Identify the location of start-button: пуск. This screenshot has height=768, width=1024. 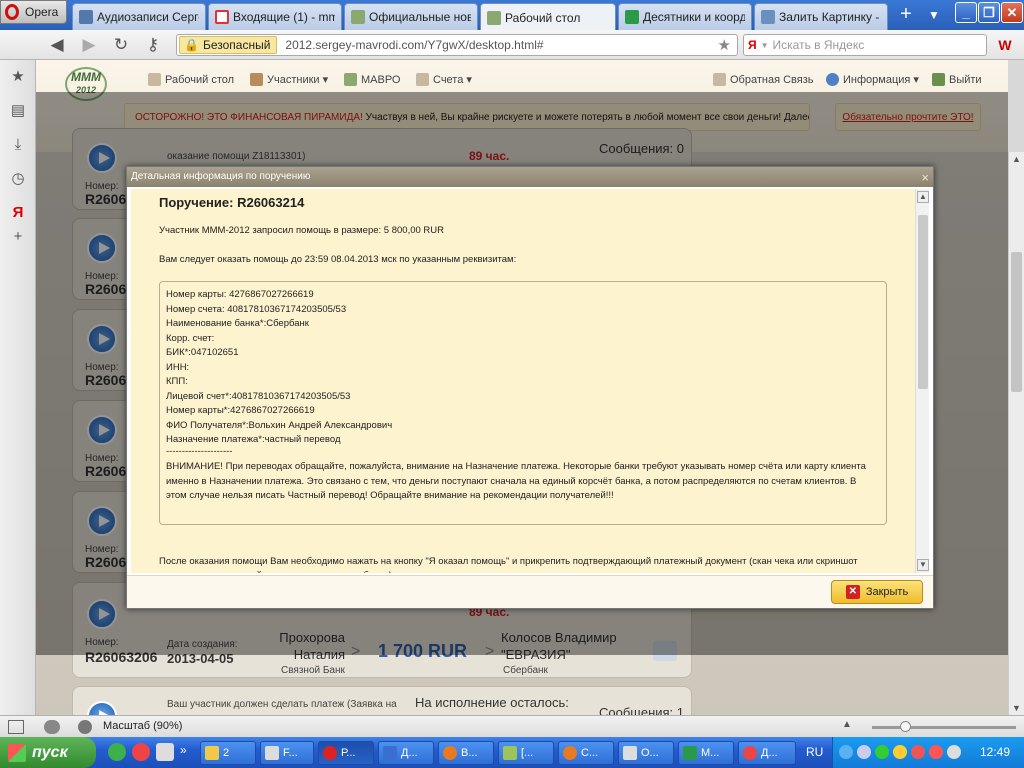
(48, 752).